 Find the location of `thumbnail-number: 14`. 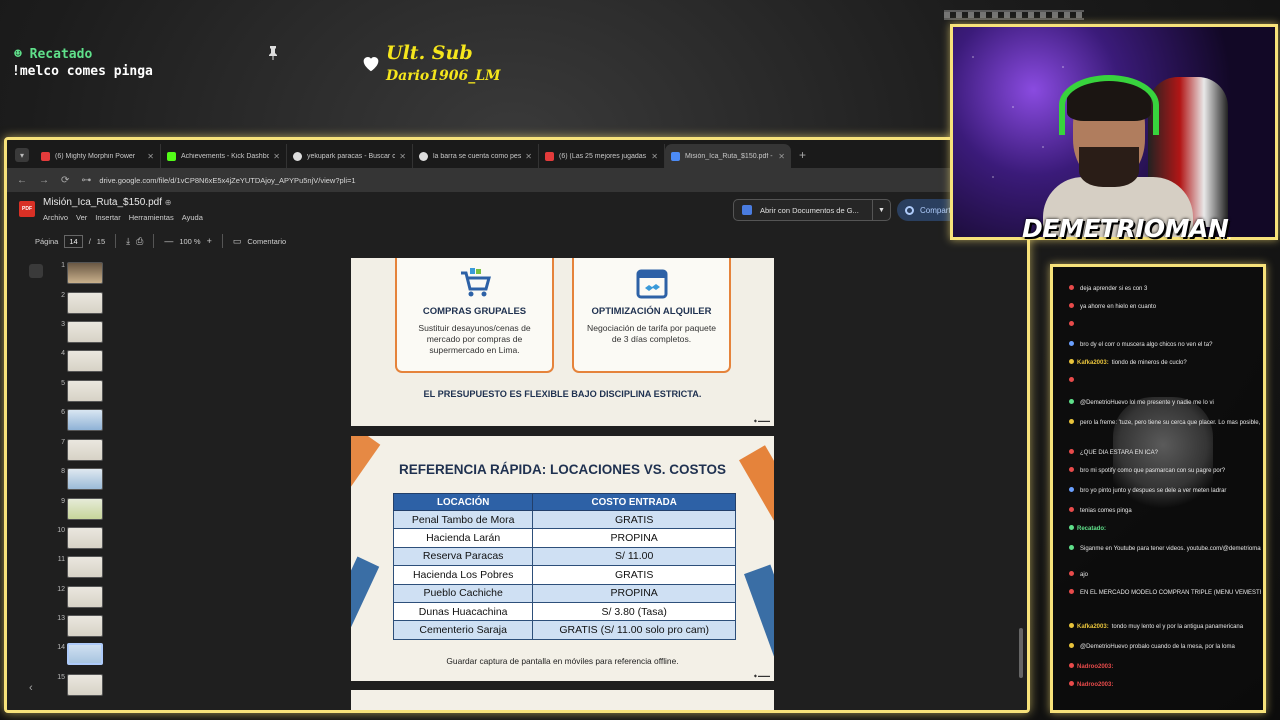

thumbnail-number: 14 is located at coordinates (61, 647).